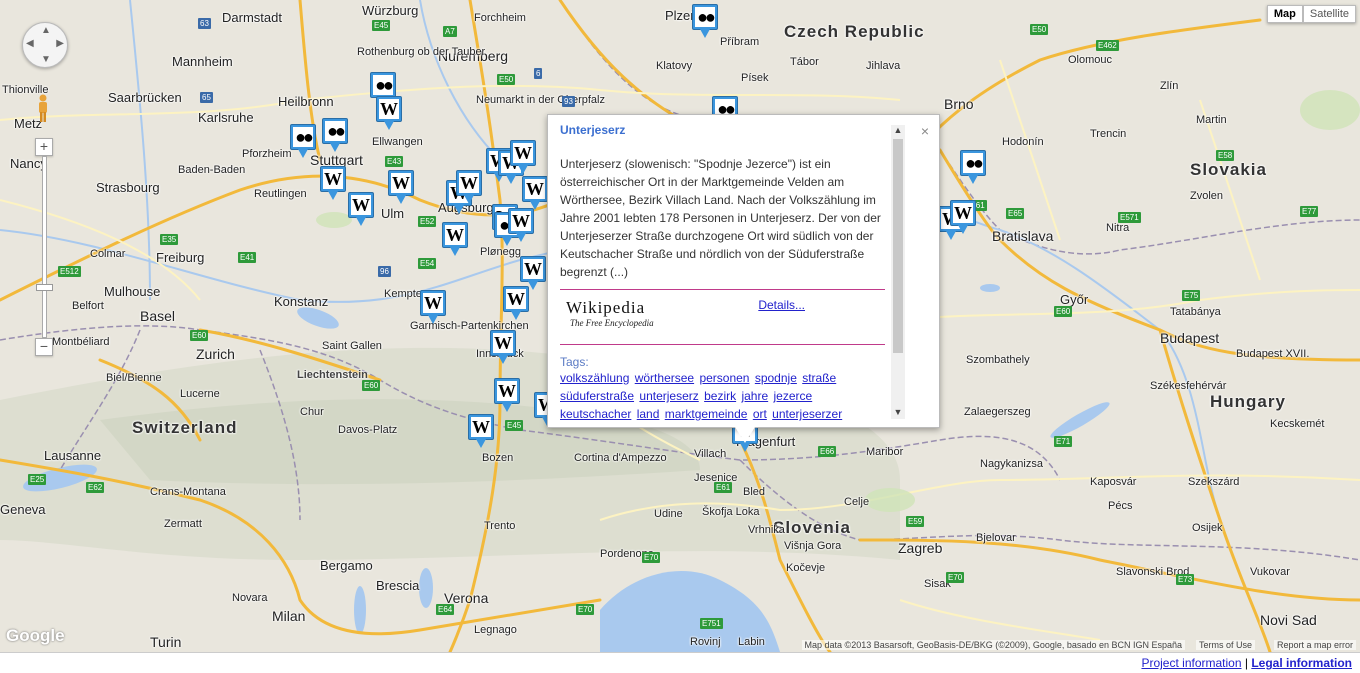  I want to click on zoom-slider, so click(44, 247).